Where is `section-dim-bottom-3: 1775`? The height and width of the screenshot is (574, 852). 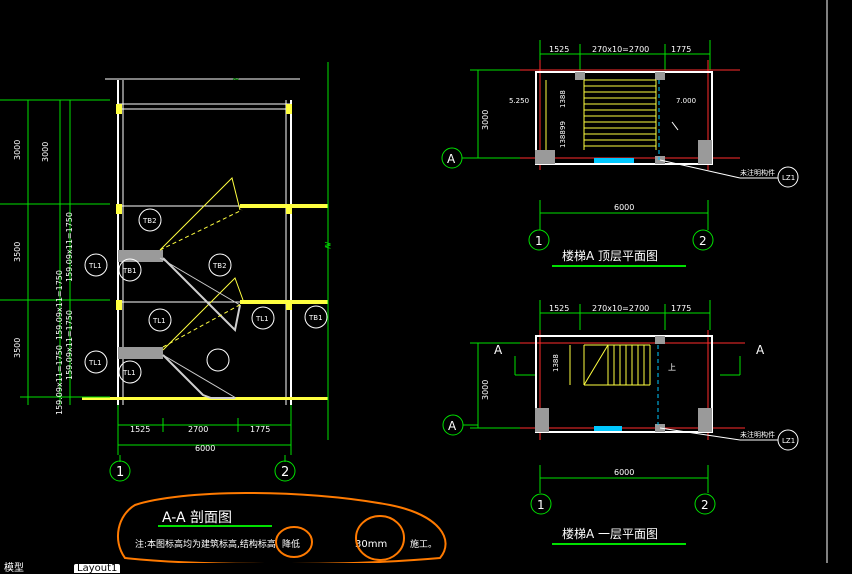 section-dim-bottom-3: 1775 is located at coordinates (260, 429).